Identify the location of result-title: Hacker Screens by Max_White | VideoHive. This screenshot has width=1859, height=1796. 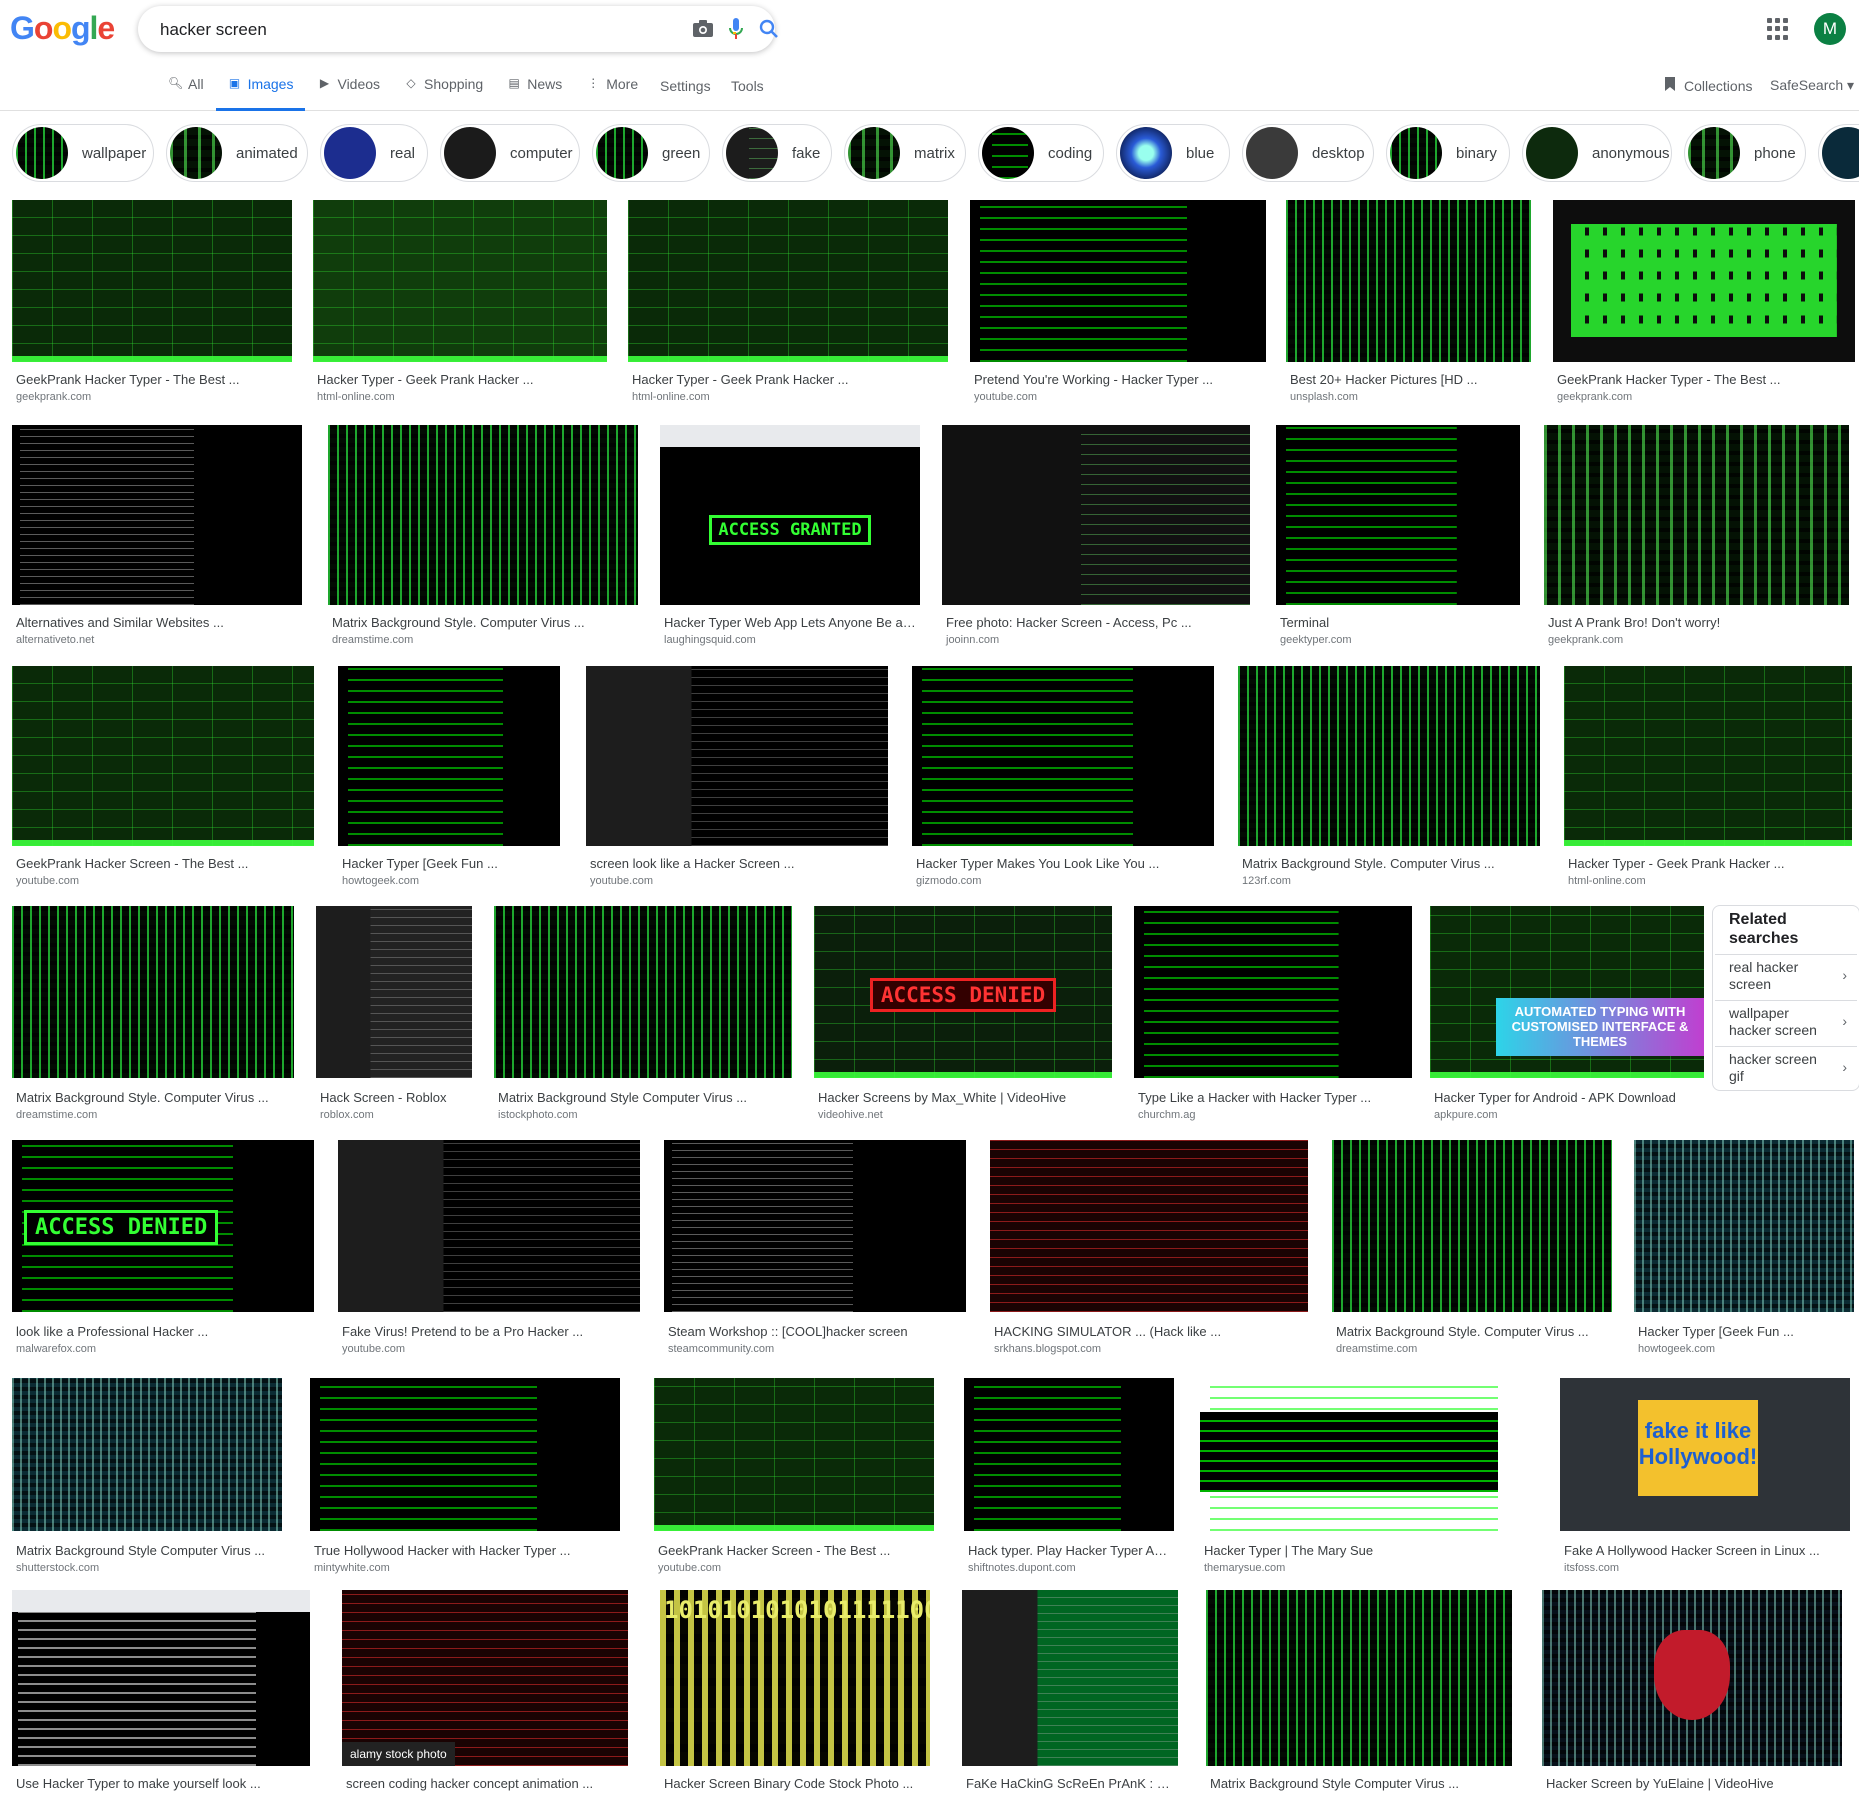
(963, 1097).